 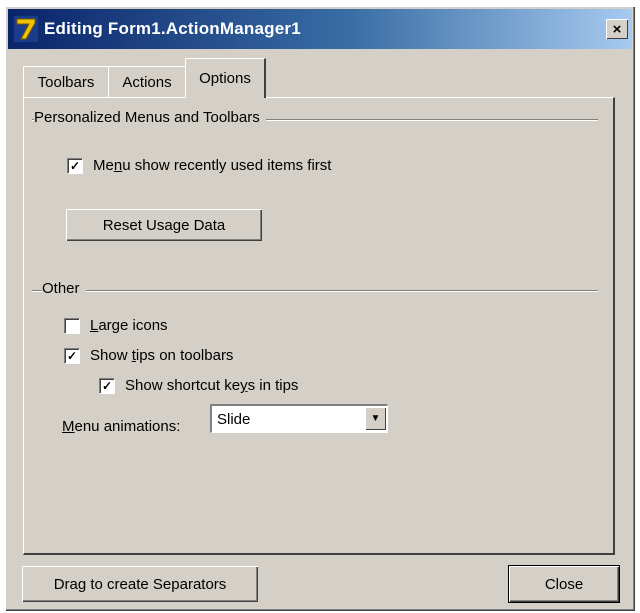 I want to click on large-icons-label: Large icons, so click(x=129, y=325).